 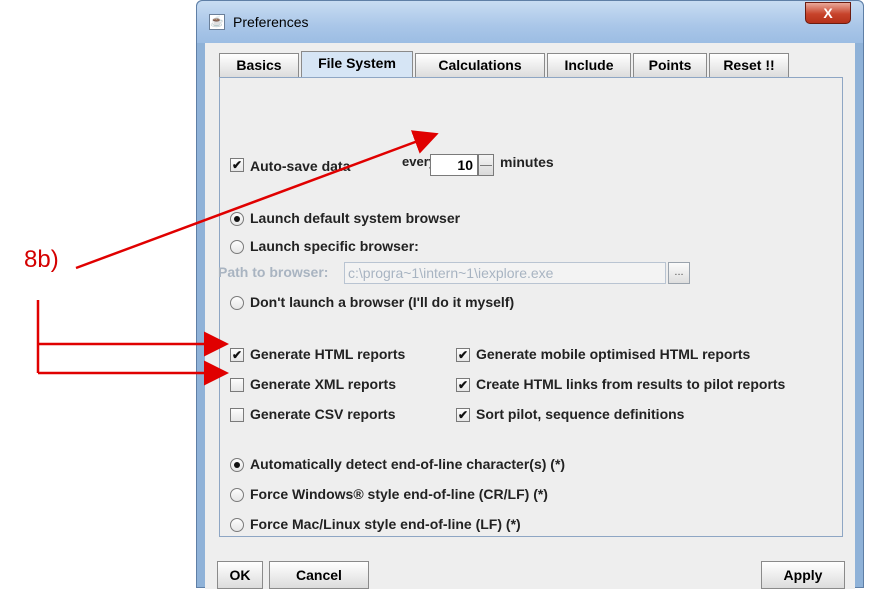 I want to click on arrow-to-minutes, so click(x=257, y=200).